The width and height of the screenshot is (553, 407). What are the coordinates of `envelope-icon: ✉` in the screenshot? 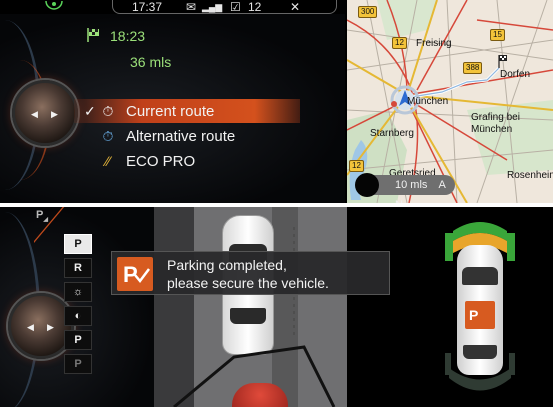 It's located at (191, 7).